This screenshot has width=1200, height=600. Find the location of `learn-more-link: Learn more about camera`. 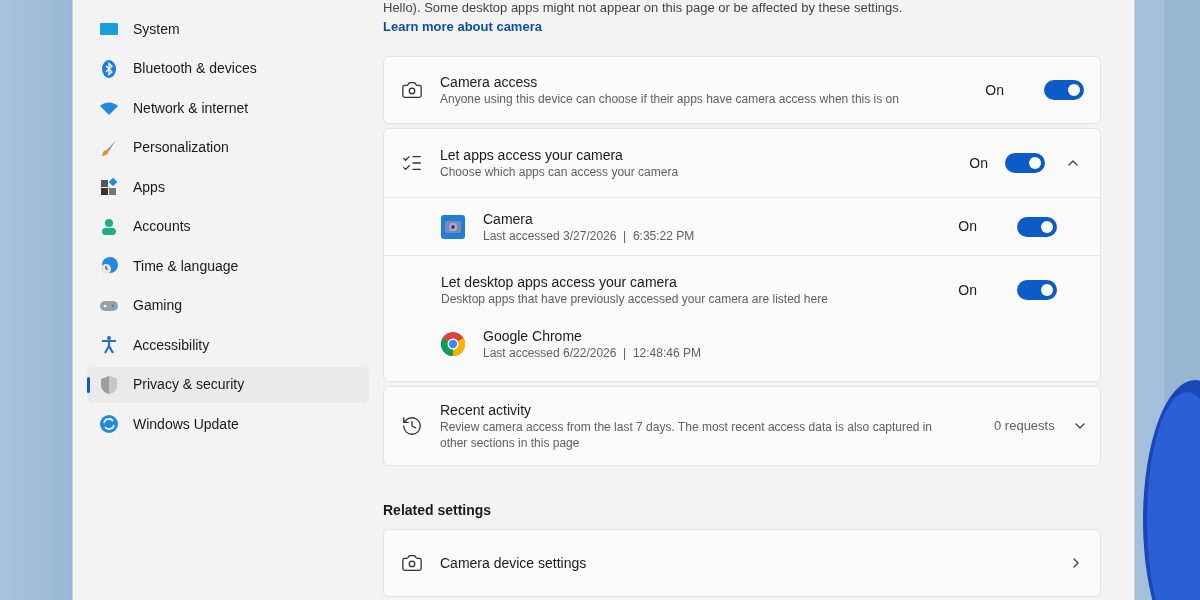

learn-more-link: Learn more about camera is located at coordinates (462, 26).